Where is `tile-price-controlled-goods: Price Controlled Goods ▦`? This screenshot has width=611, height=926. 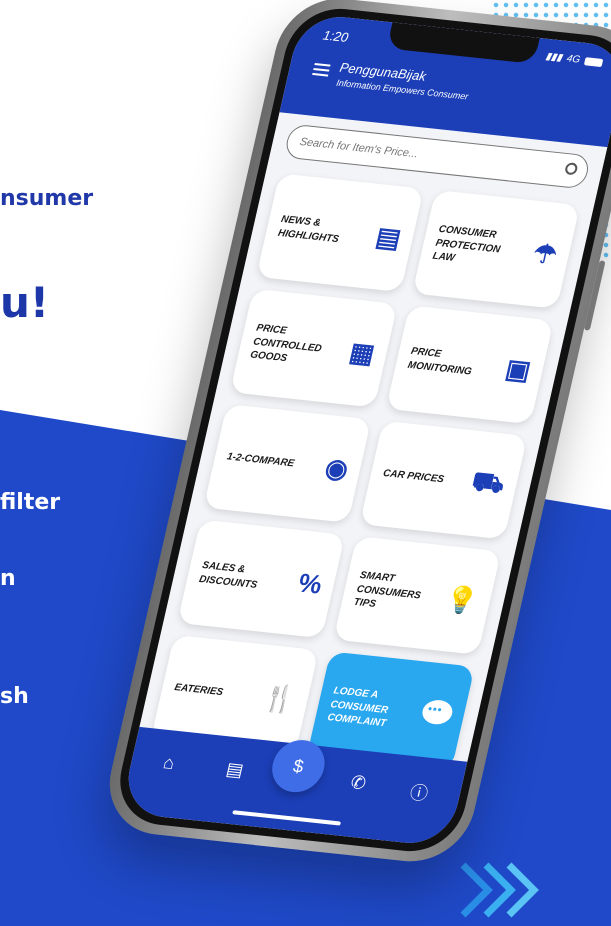 tile-price-controlled-goods: Price Controlled Goods ▦ is located at coordinates (313, 348).